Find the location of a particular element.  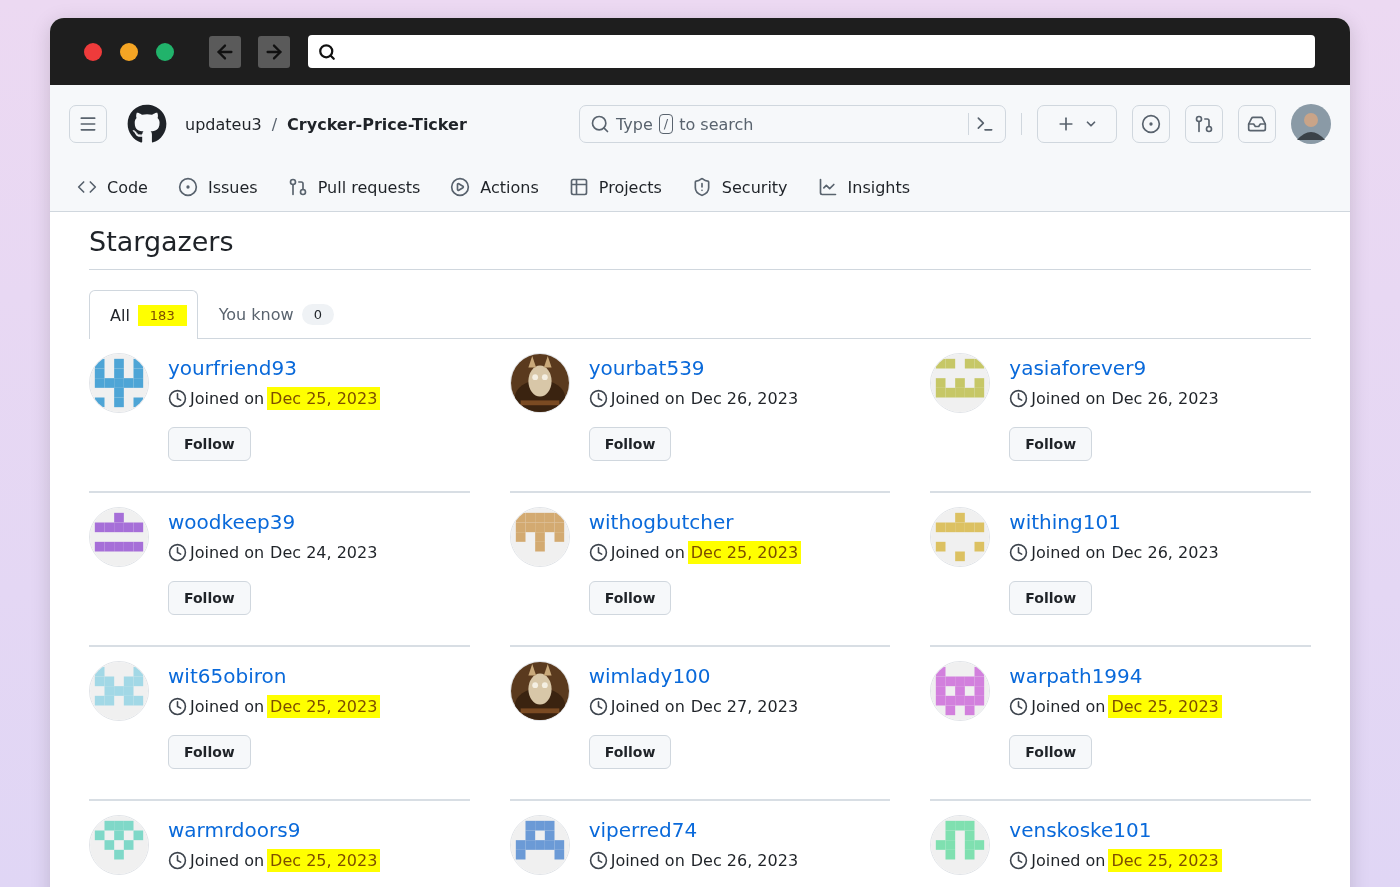

insights-icon is located at coordinates (827, 187).